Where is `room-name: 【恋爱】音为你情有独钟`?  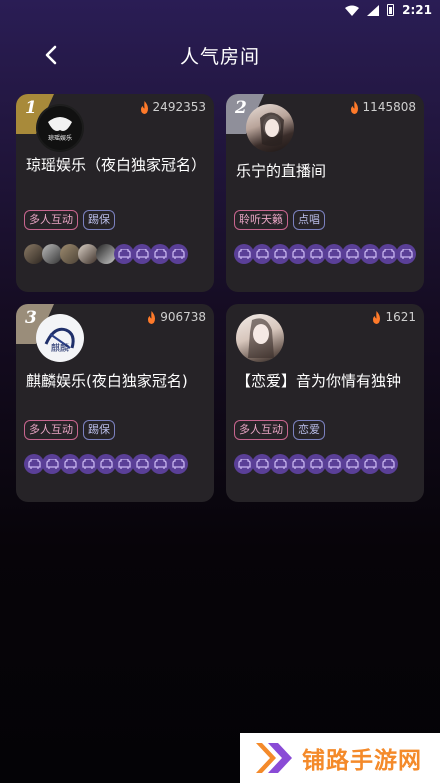 room-name: 【恋爱】音为你情有独钟 is located at coordinates (319, 381).